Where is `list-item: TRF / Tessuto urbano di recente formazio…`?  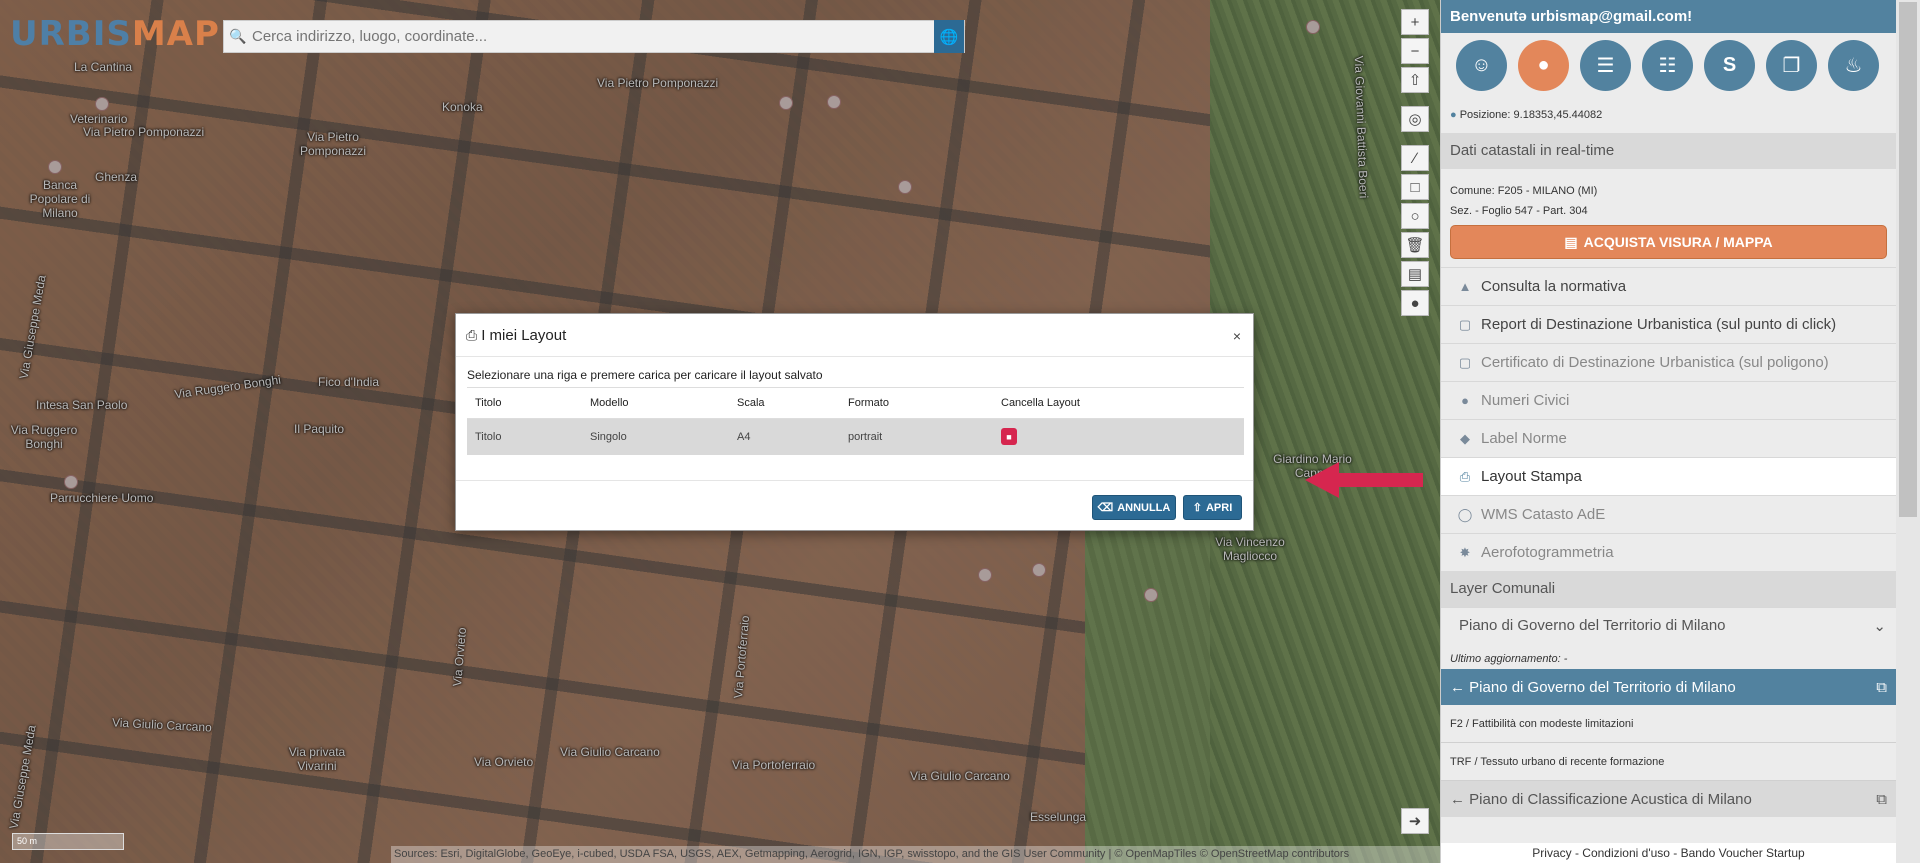 list-item: TRF / Tessuto urbano di recente formazio… is located at coordinates (1668, 762).